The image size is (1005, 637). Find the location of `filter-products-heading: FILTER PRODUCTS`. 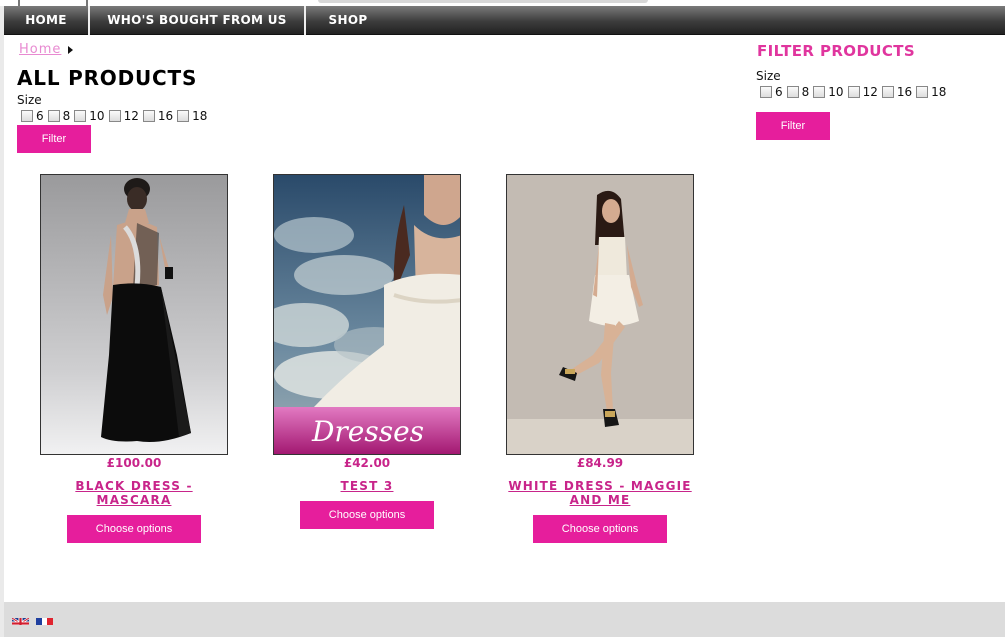

filter-products-heading: FILTER PRODUCTS is located at coordinates (836, 51).